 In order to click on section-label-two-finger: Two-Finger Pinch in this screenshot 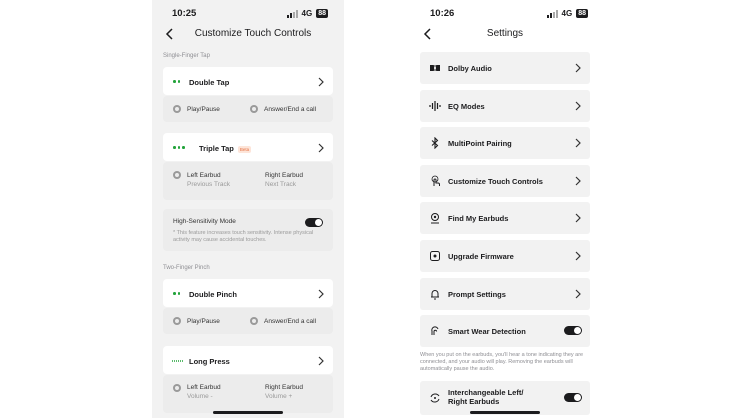, I will do `click(186, 268)`.